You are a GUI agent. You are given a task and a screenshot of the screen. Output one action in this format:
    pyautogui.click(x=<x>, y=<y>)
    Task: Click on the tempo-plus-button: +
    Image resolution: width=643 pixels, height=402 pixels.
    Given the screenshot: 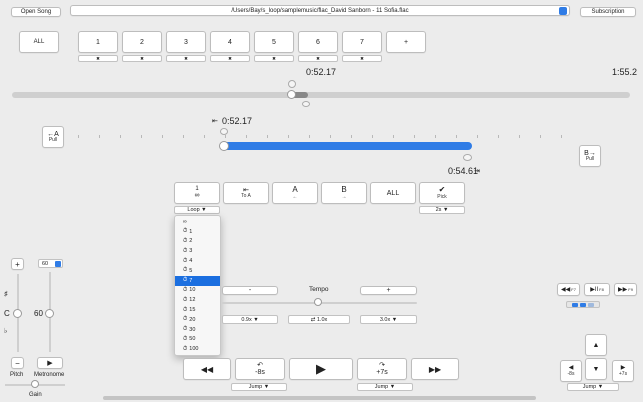 What is the action you would take?
    pyautogui.click(x=388, y=290)
    